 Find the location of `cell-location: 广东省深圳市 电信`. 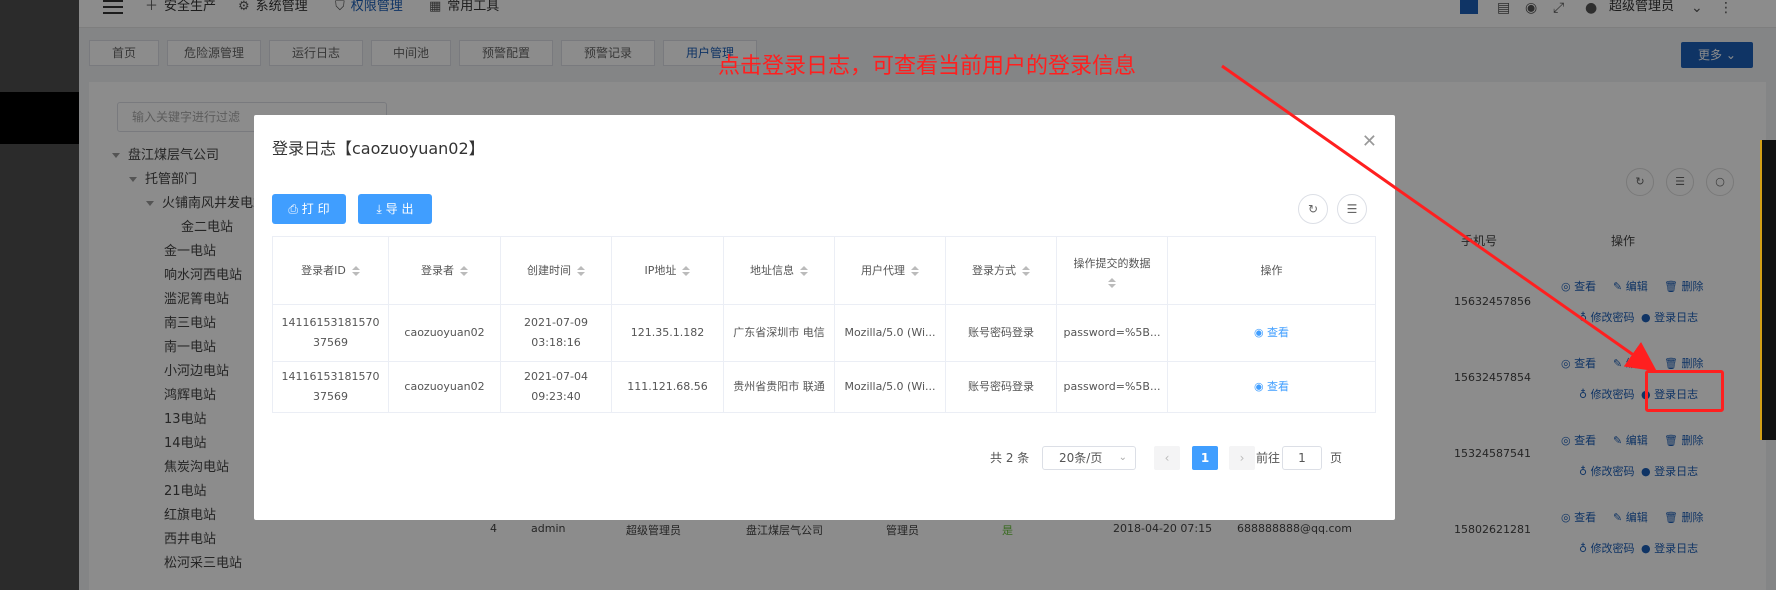

cell-location: 广东省深圳市 电信 is located at coordinates (779, 333).